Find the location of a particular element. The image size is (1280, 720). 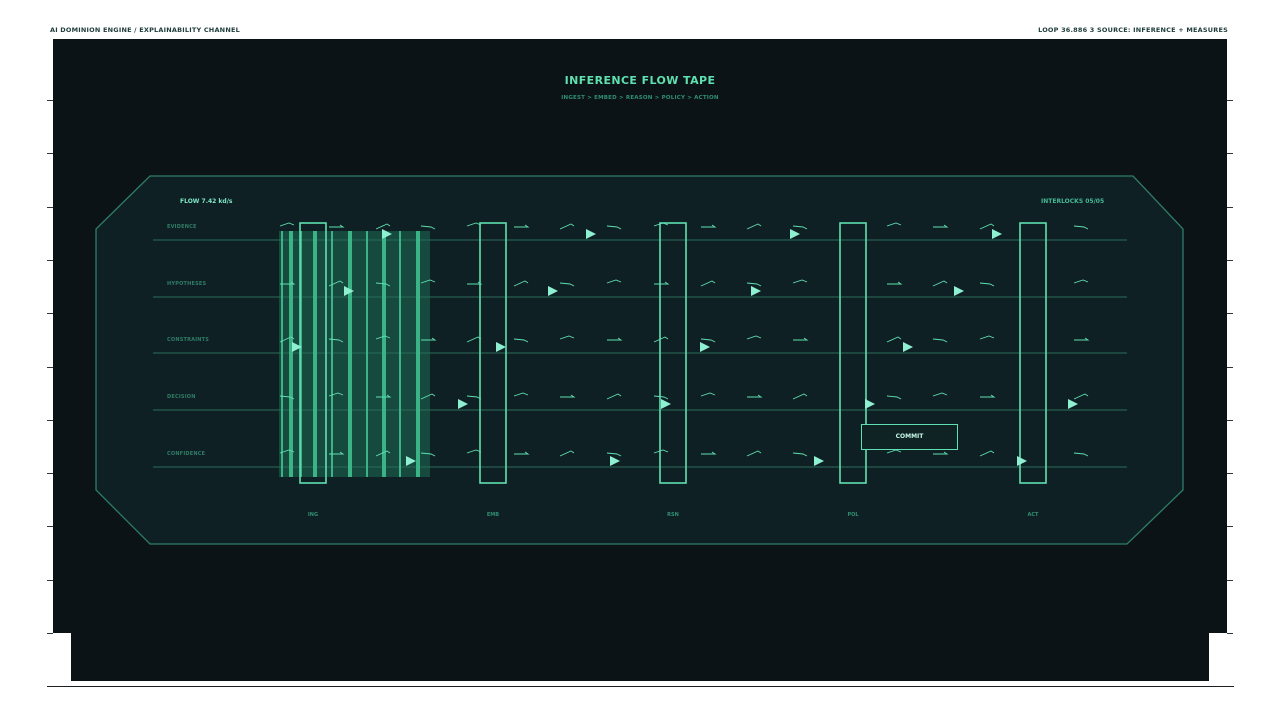

flow-rate-readout: FLOW 7.42 kd/s is located at coordinates (206, 201).